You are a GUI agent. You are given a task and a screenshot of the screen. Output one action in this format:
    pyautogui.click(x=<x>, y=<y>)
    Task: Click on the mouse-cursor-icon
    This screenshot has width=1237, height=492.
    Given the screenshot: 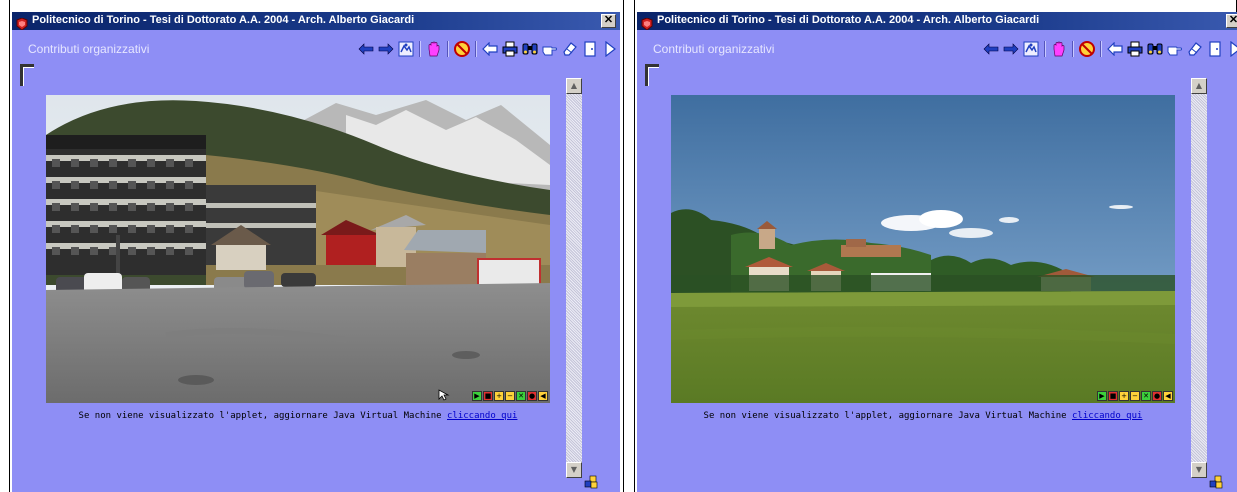 What is the action you would take?
    pyautogui.click(x=444, y=395)
    